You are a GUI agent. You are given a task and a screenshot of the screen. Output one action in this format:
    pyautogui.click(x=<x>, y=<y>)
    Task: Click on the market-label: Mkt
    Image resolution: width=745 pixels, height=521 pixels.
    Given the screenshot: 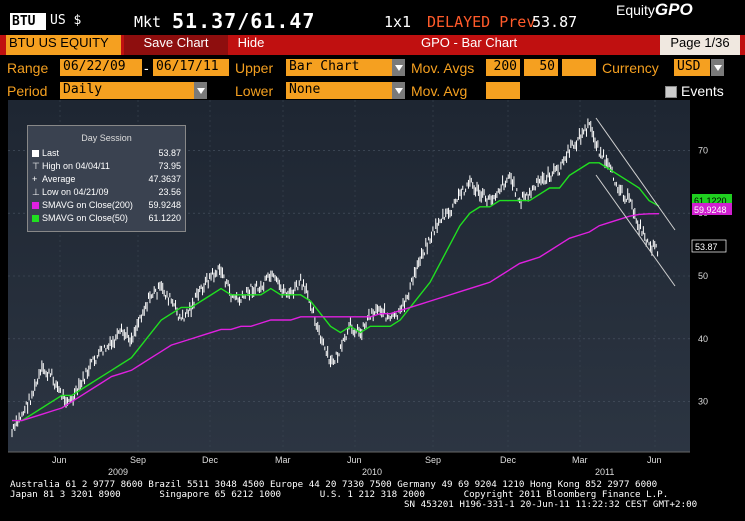 What is the action you would take?
    pyautogui.click(x=148, y=22)
    